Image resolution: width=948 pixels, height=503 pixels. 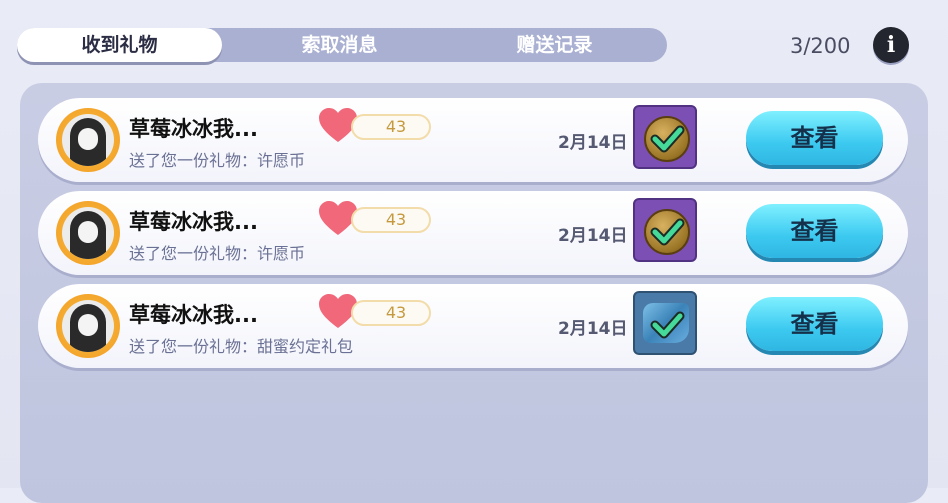 I want to click on info-icon: i, so click(x=891, y=45).